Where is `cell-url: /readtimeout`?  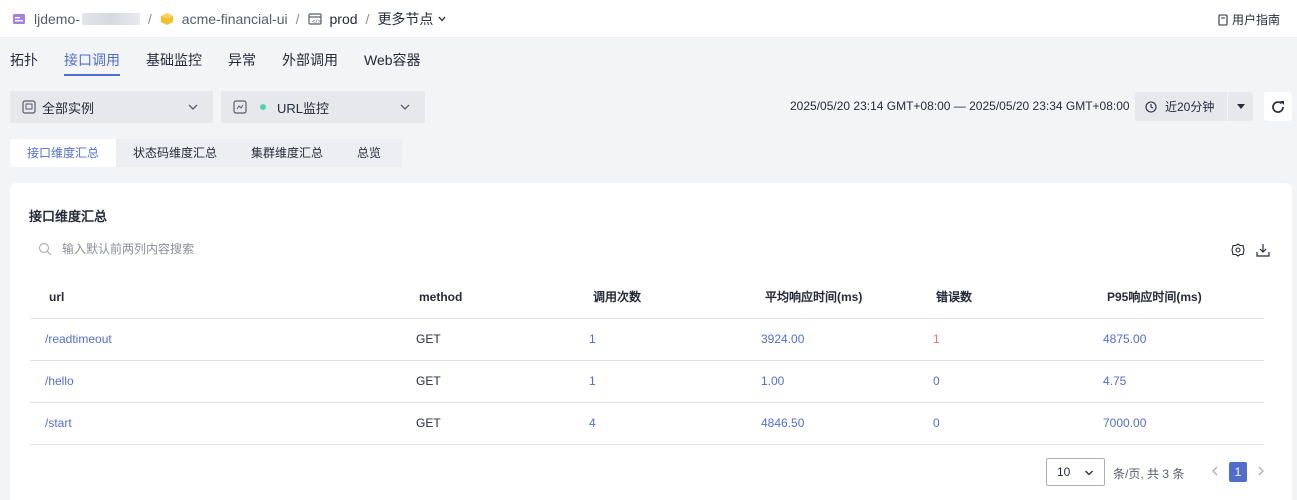
cell-url: /readtimeout is located at coordinates (215, 339).